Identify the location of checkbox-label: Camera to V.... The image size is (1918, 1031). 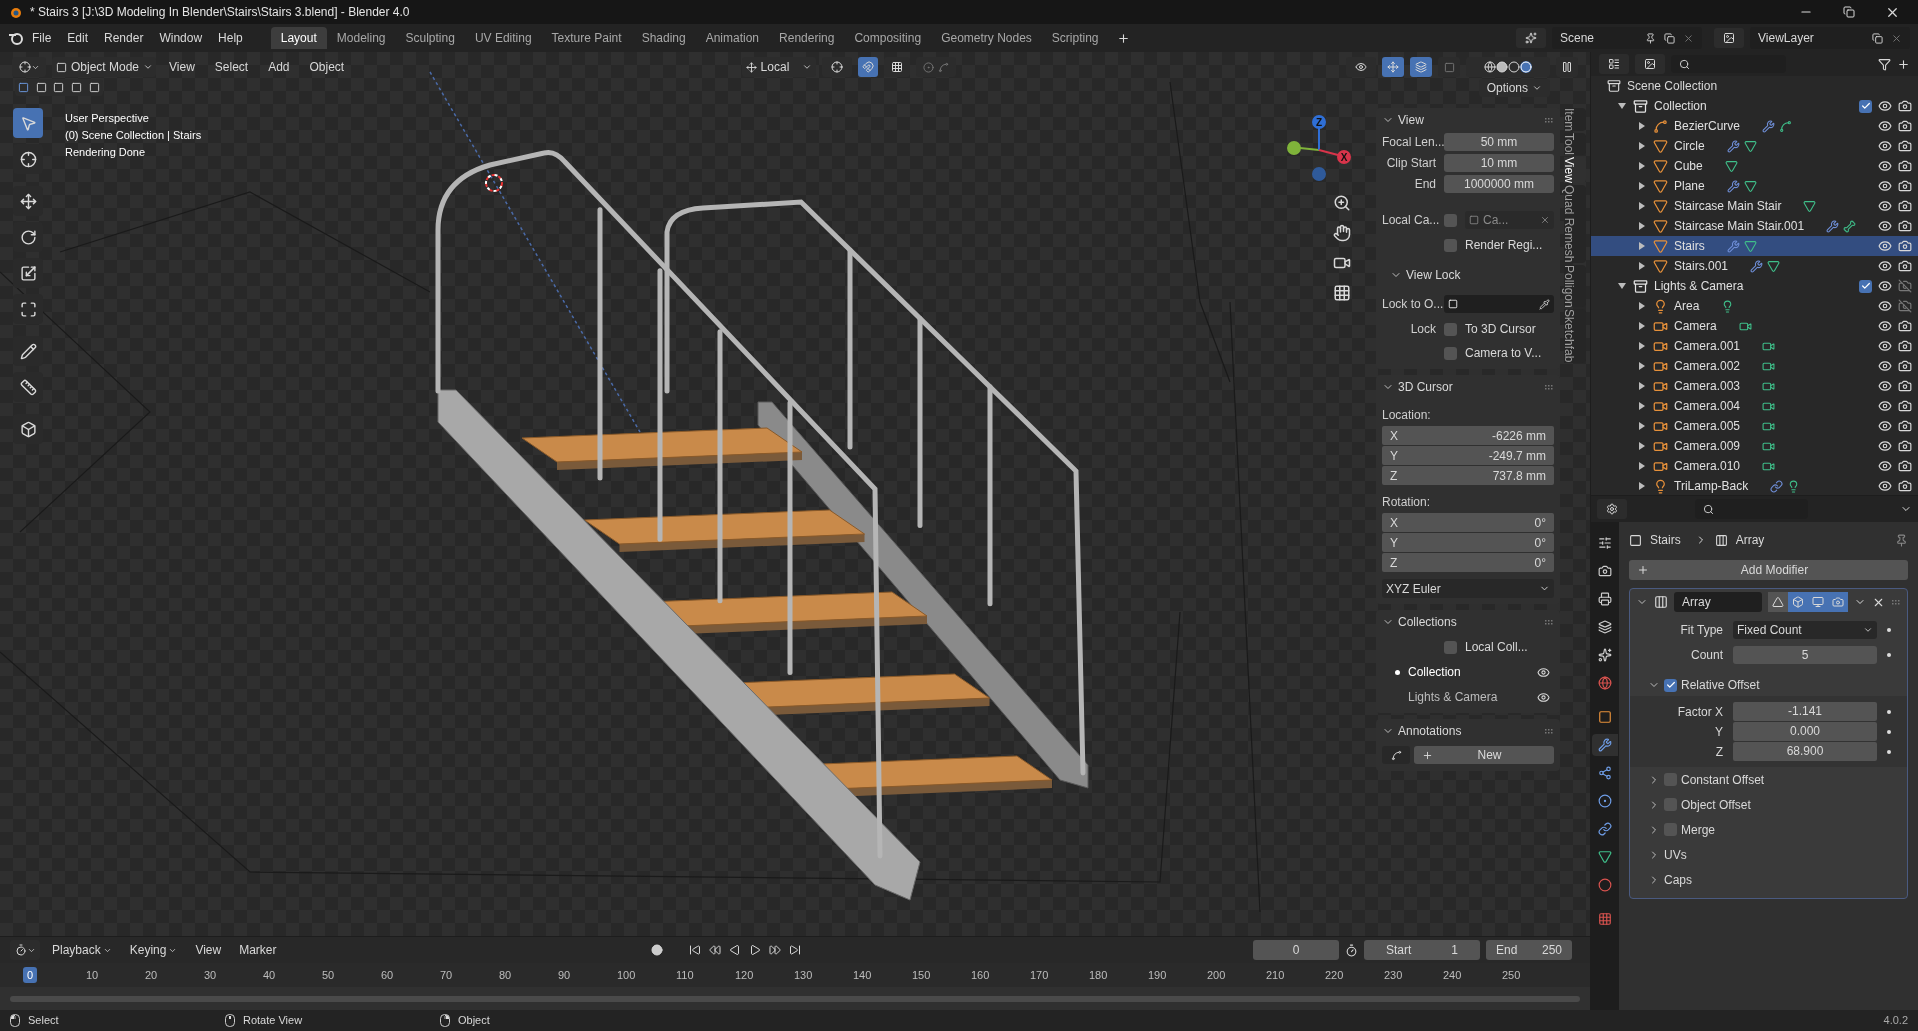
(1503, 353).